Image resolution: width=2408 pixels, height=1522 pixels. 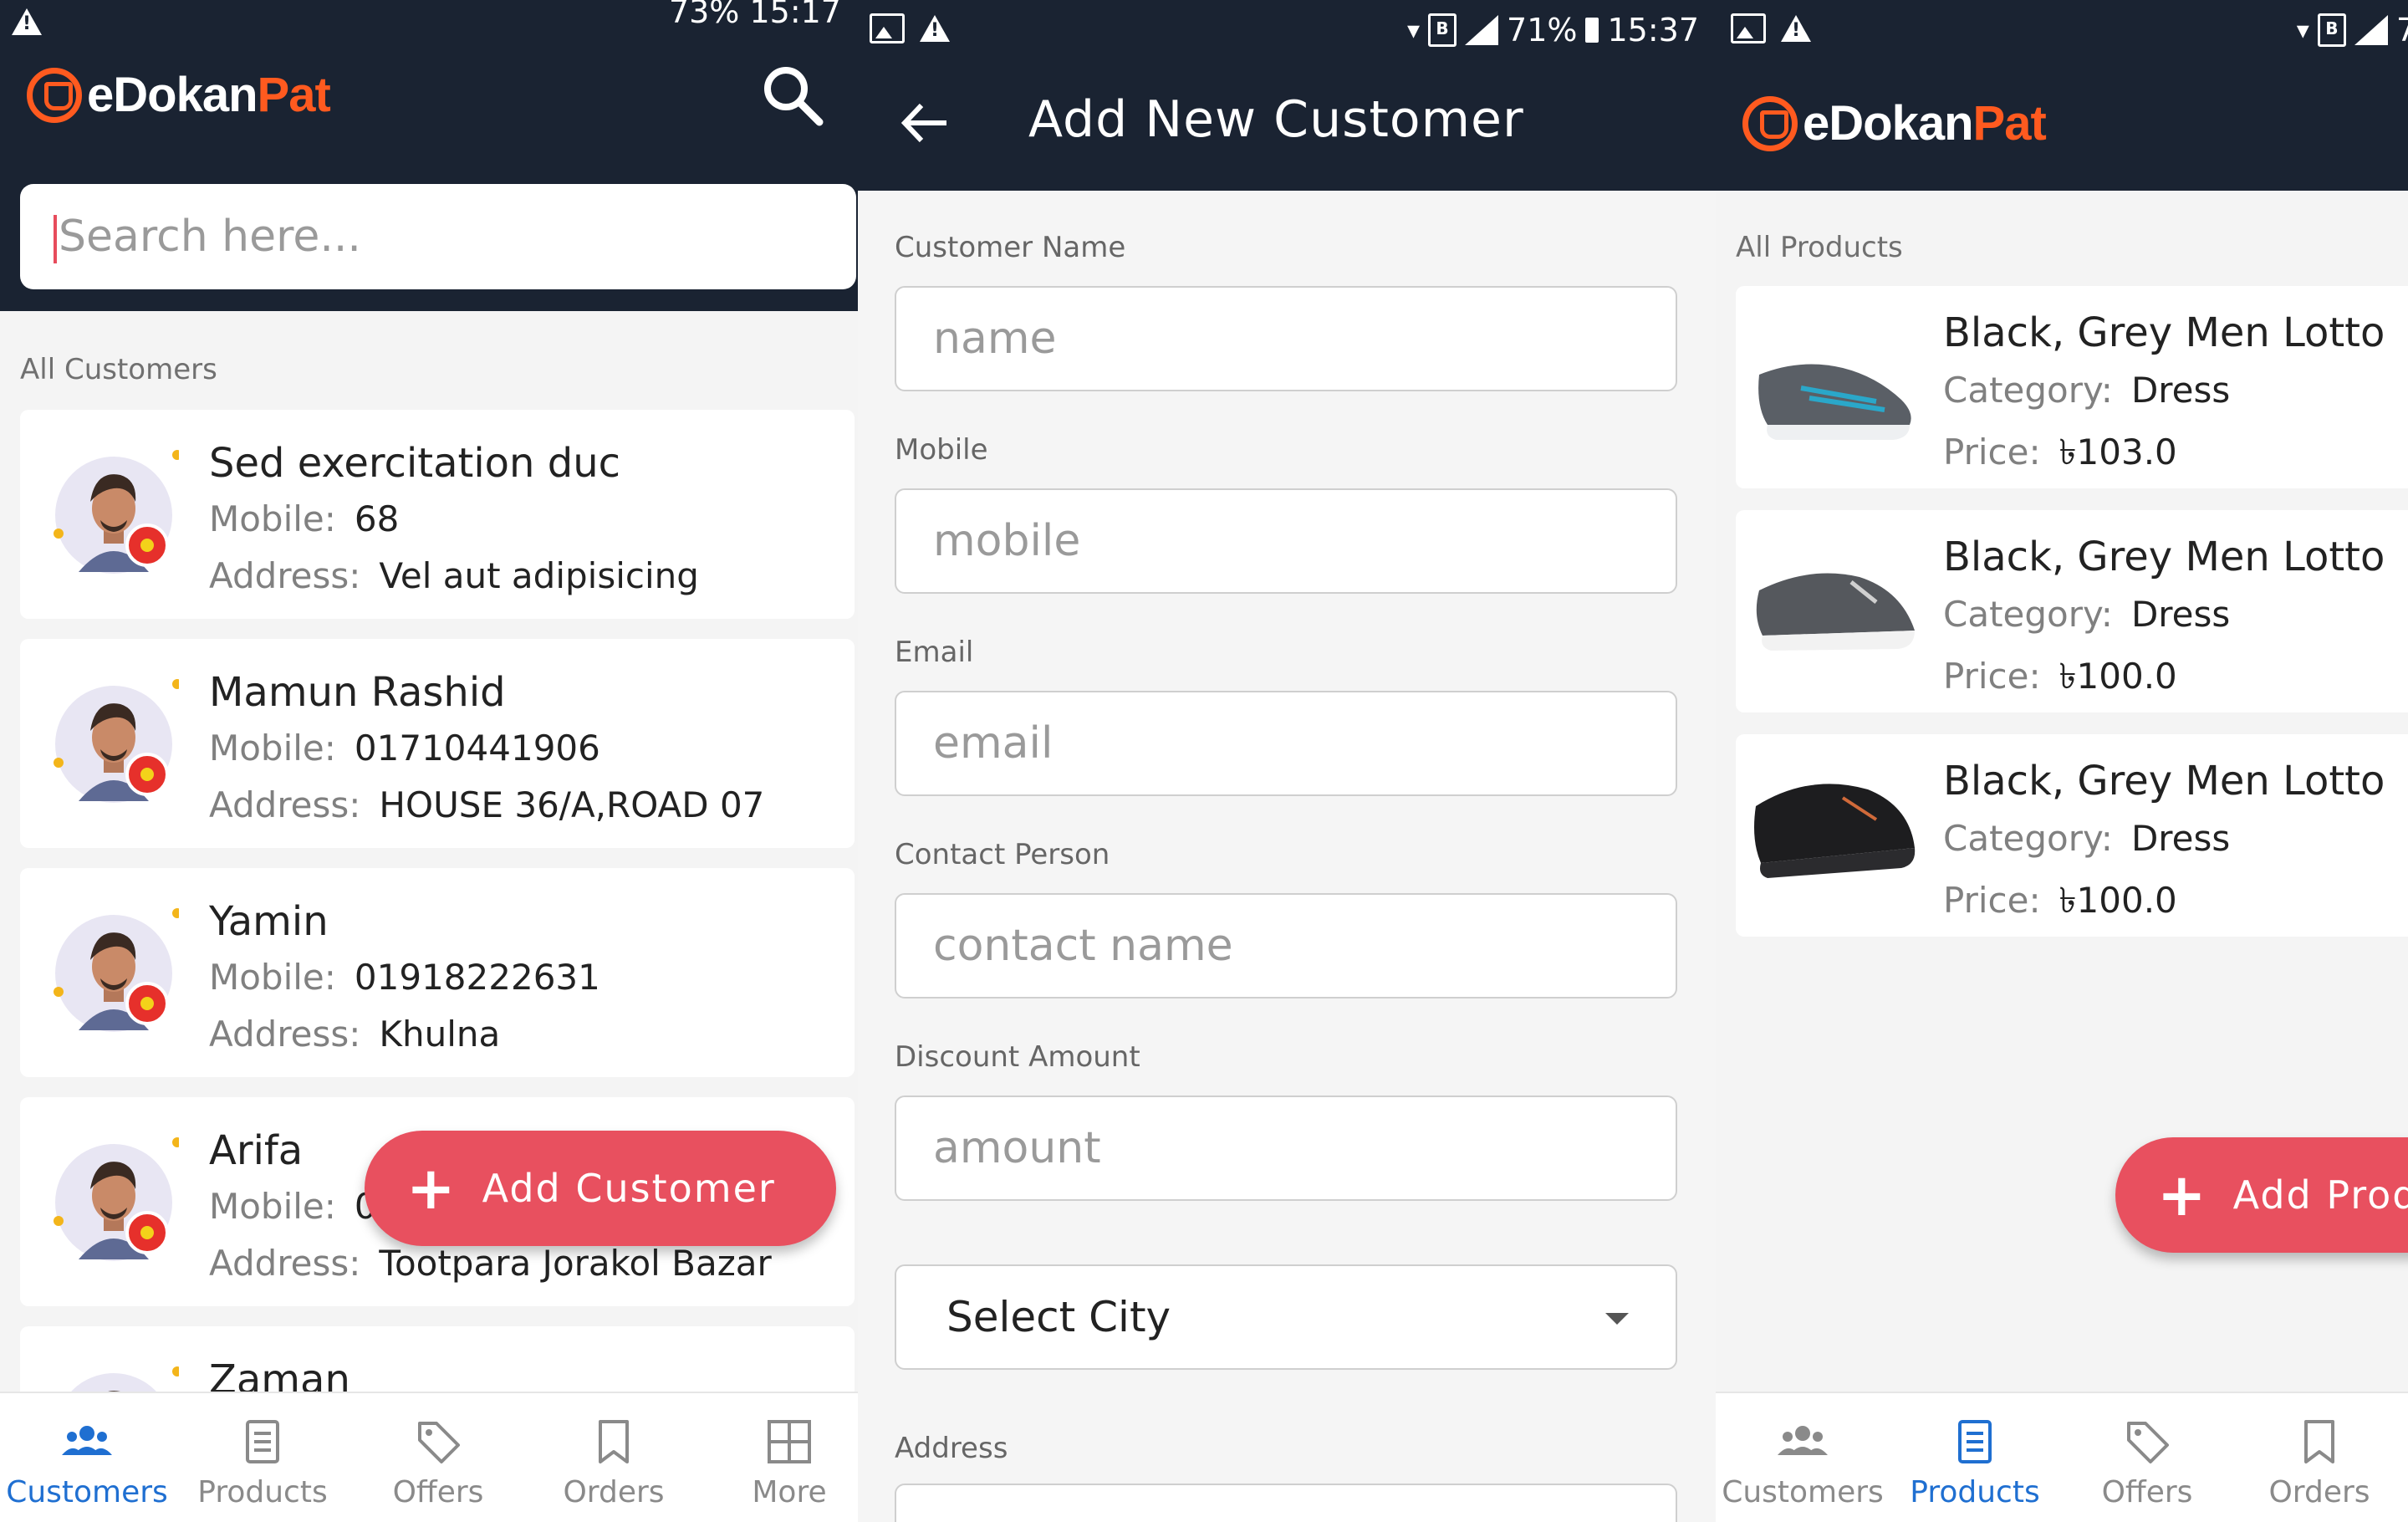 I want to click on customer-address: Address: Khulna, so click(x=354, y=1034).